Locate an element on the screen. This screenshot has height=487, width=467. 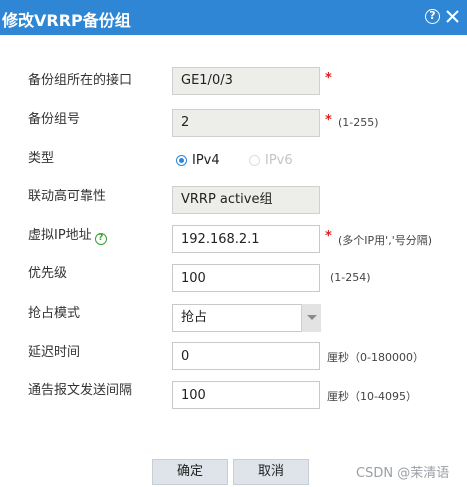
virtual-ip-help-icon: ? is located at coordinates (100, 239).